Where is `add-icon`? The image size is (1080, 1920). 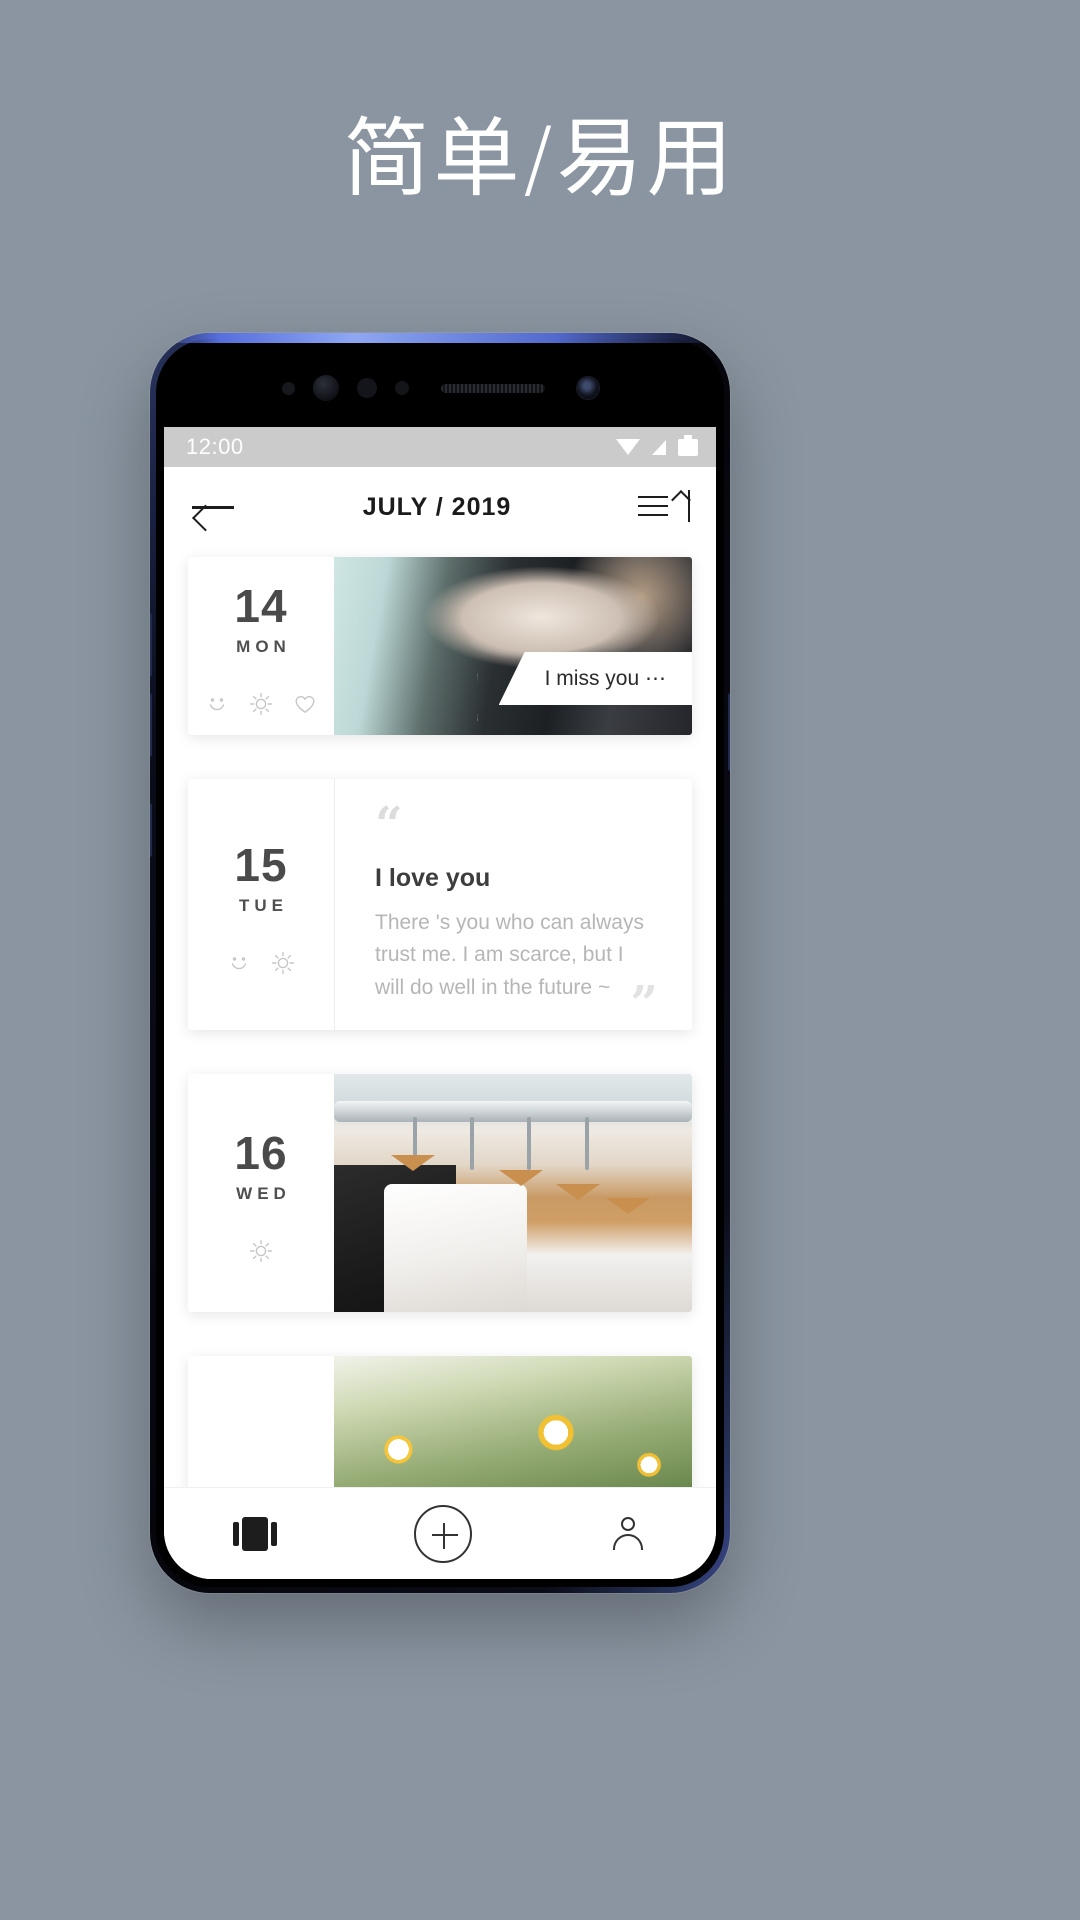
add-icon is located at coordinates (442, 1533).